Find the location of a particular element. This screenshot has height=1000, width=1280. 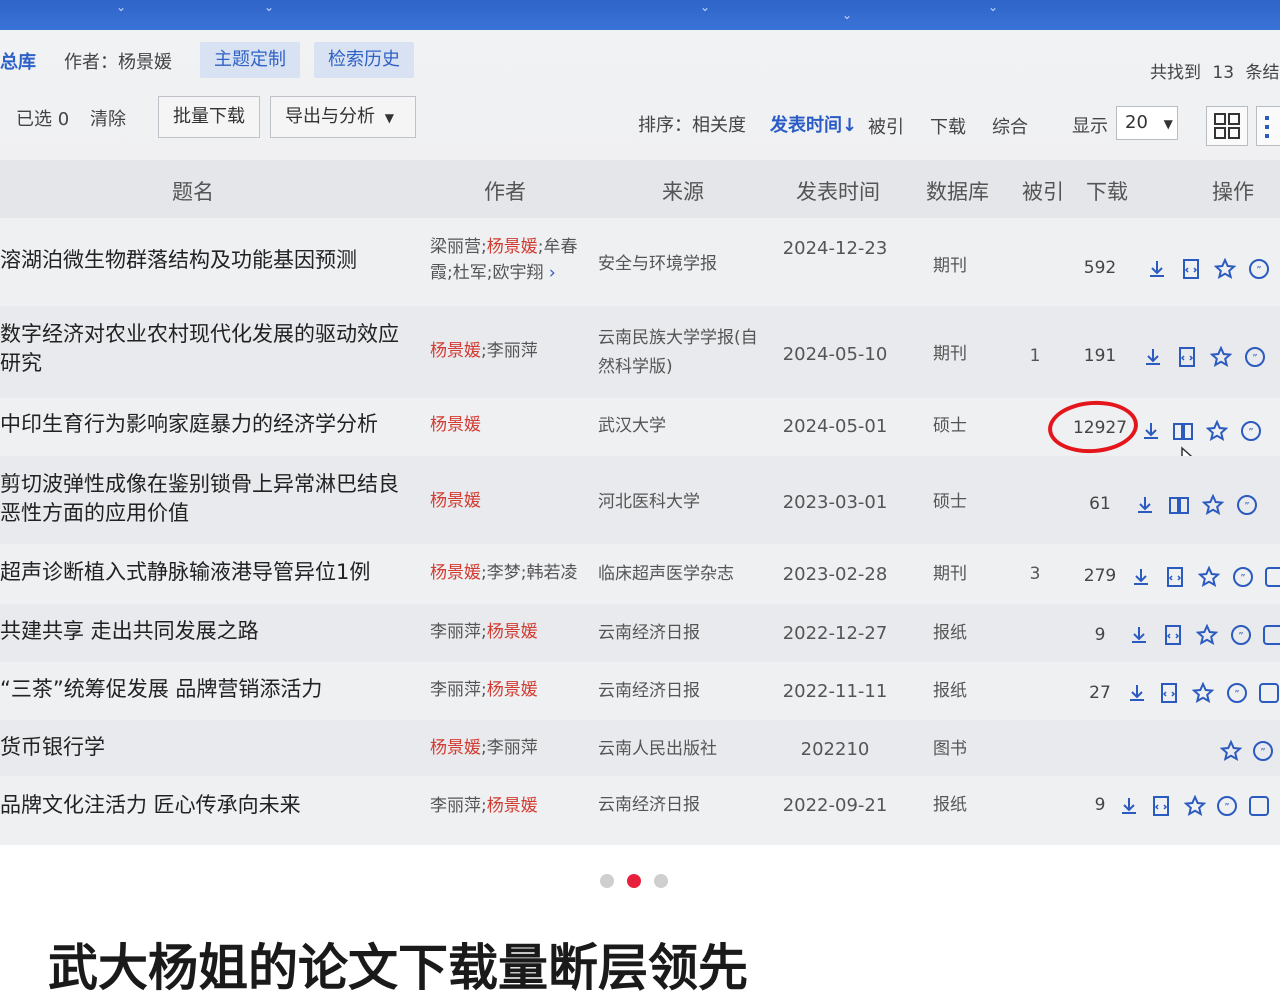

row-title: 共建共享 走出共同发展之路 is located at coordinates (205, 631).